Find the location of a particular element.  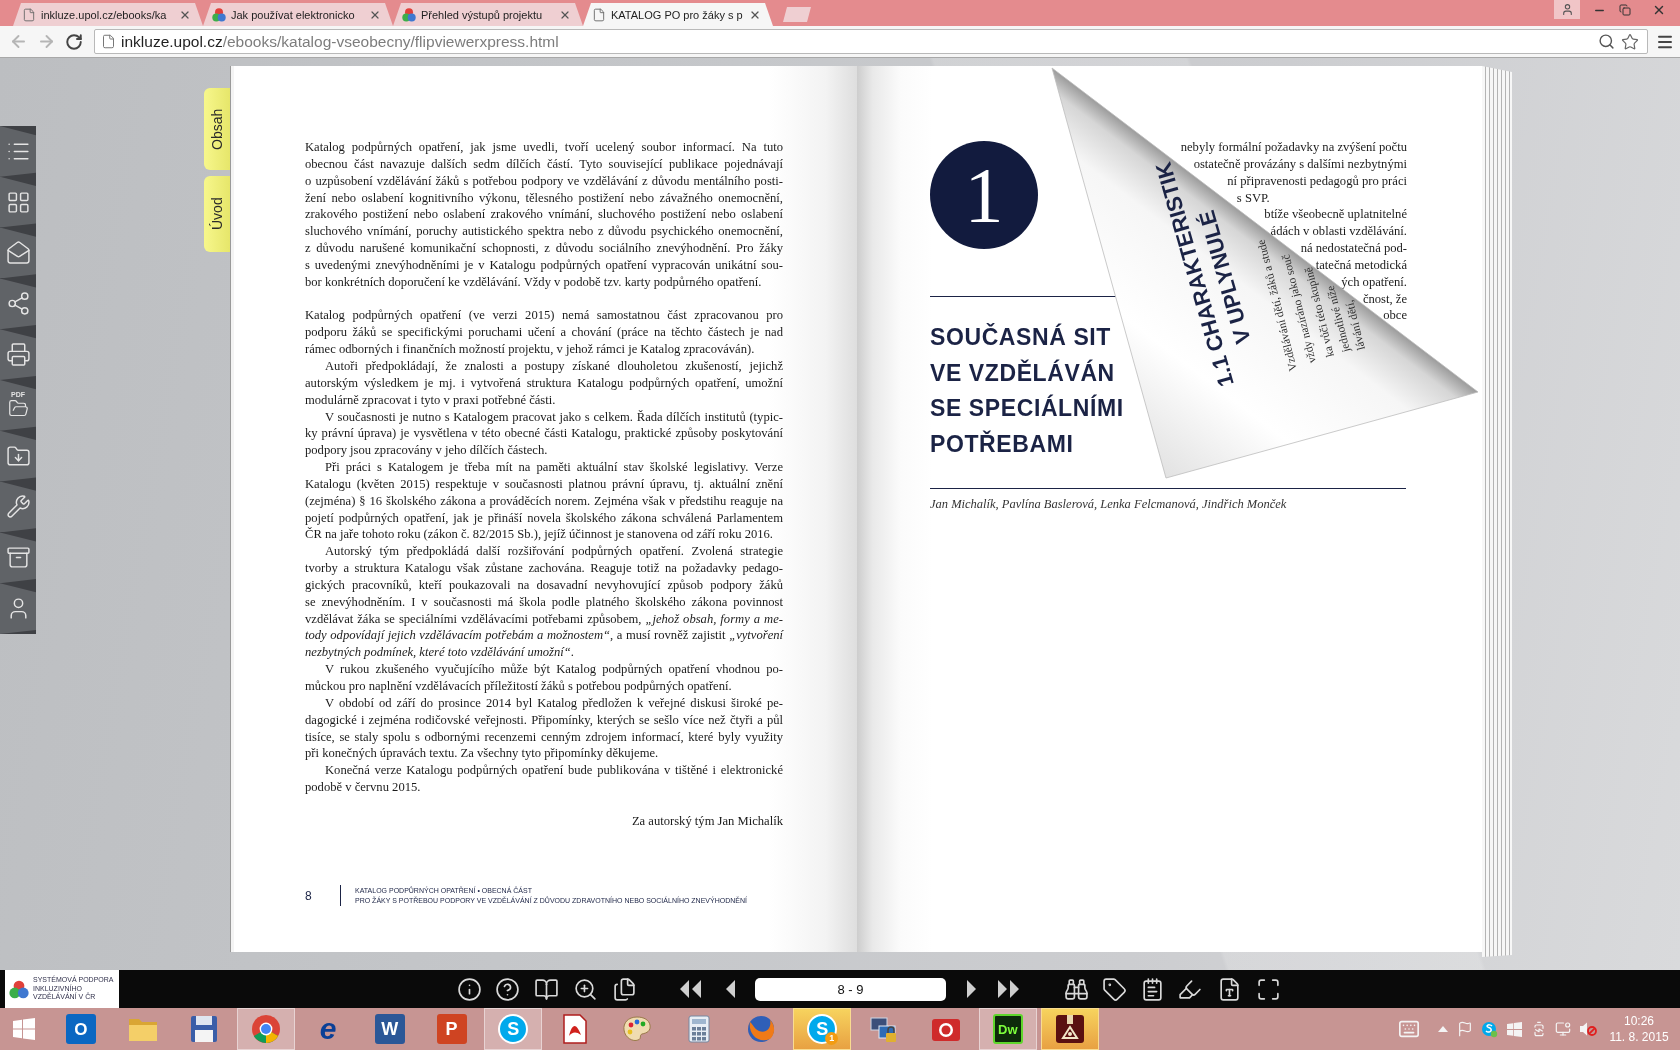

paragraph: Autoři předpokládají, že znalosti a postupy získané dlouholetou zkušeností, jejichž autorským výsledkem je mj. i vytvořená struktura Katalogu podpůrných opatření, umožní modulárně zpracovat i tyto v praxi potřebné části. is located at coordinates (544, 383).